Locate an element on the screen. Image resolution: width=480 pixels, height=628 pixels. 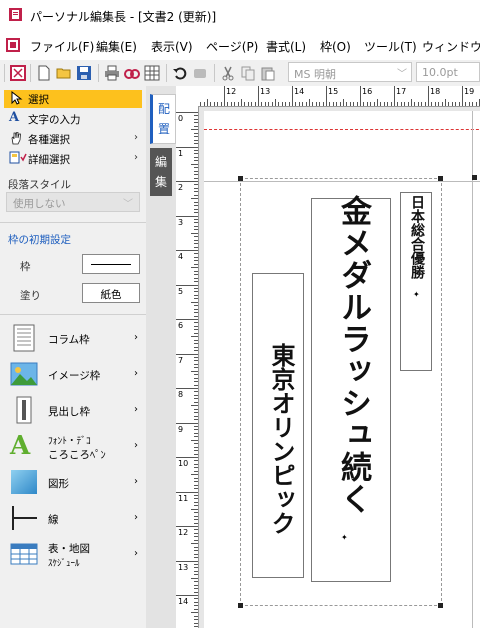
fill-color-swatch: 紙色 is located at coordinates (111, 293).